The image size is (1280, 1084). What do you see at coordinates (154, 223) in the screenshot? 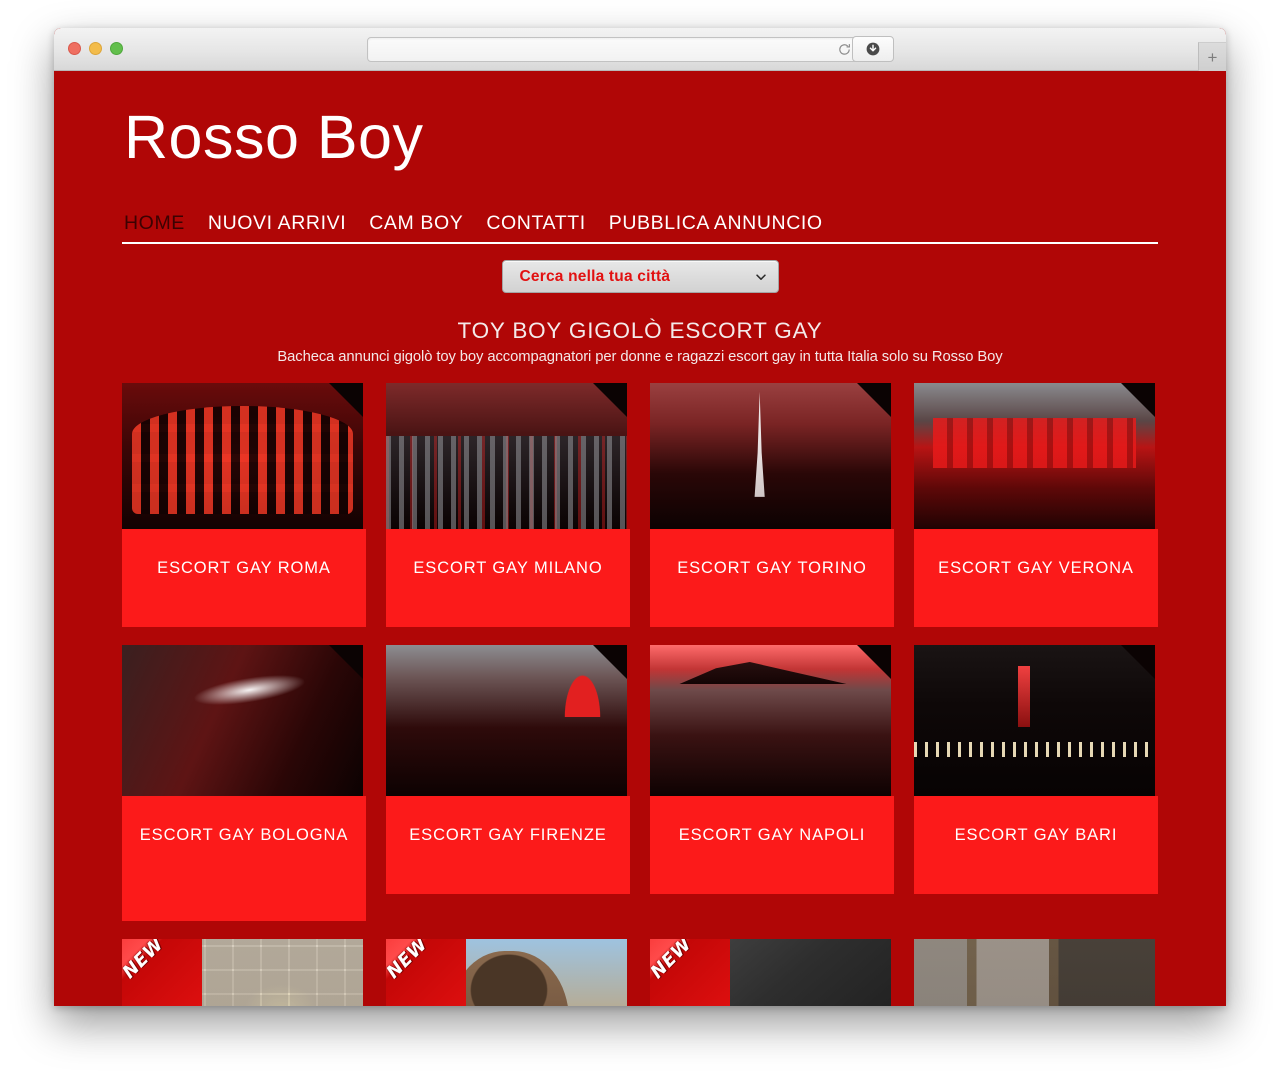
I see `nav-item-home: HOME` at bounding box center [154, 223].